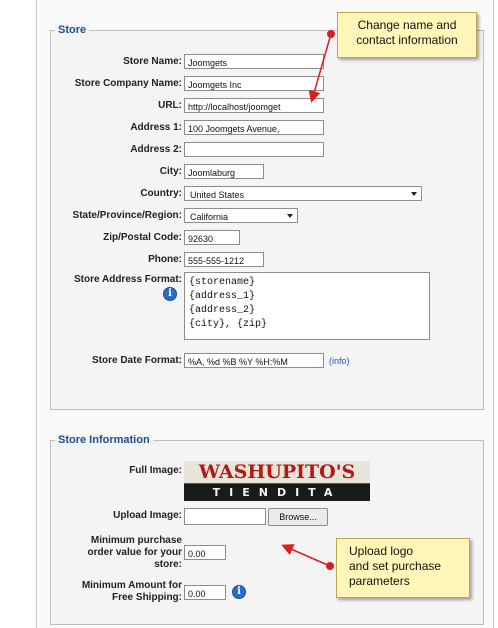 The width and height of the screenshot is (498, 628). I want to click on logo-line2: TIENDITA, so click(277, 492).